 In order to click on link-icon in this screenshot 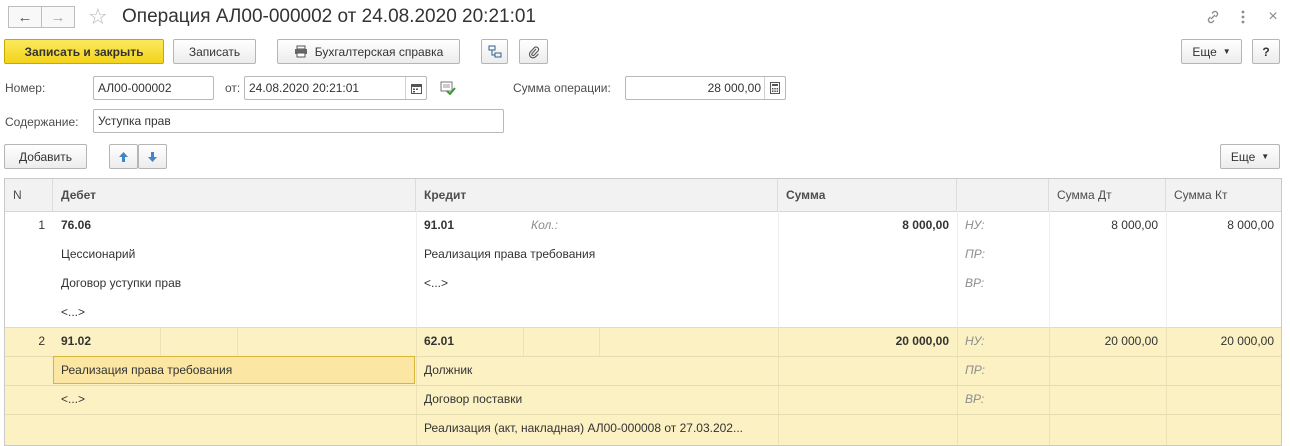, I will do `click(1213, 17)`.